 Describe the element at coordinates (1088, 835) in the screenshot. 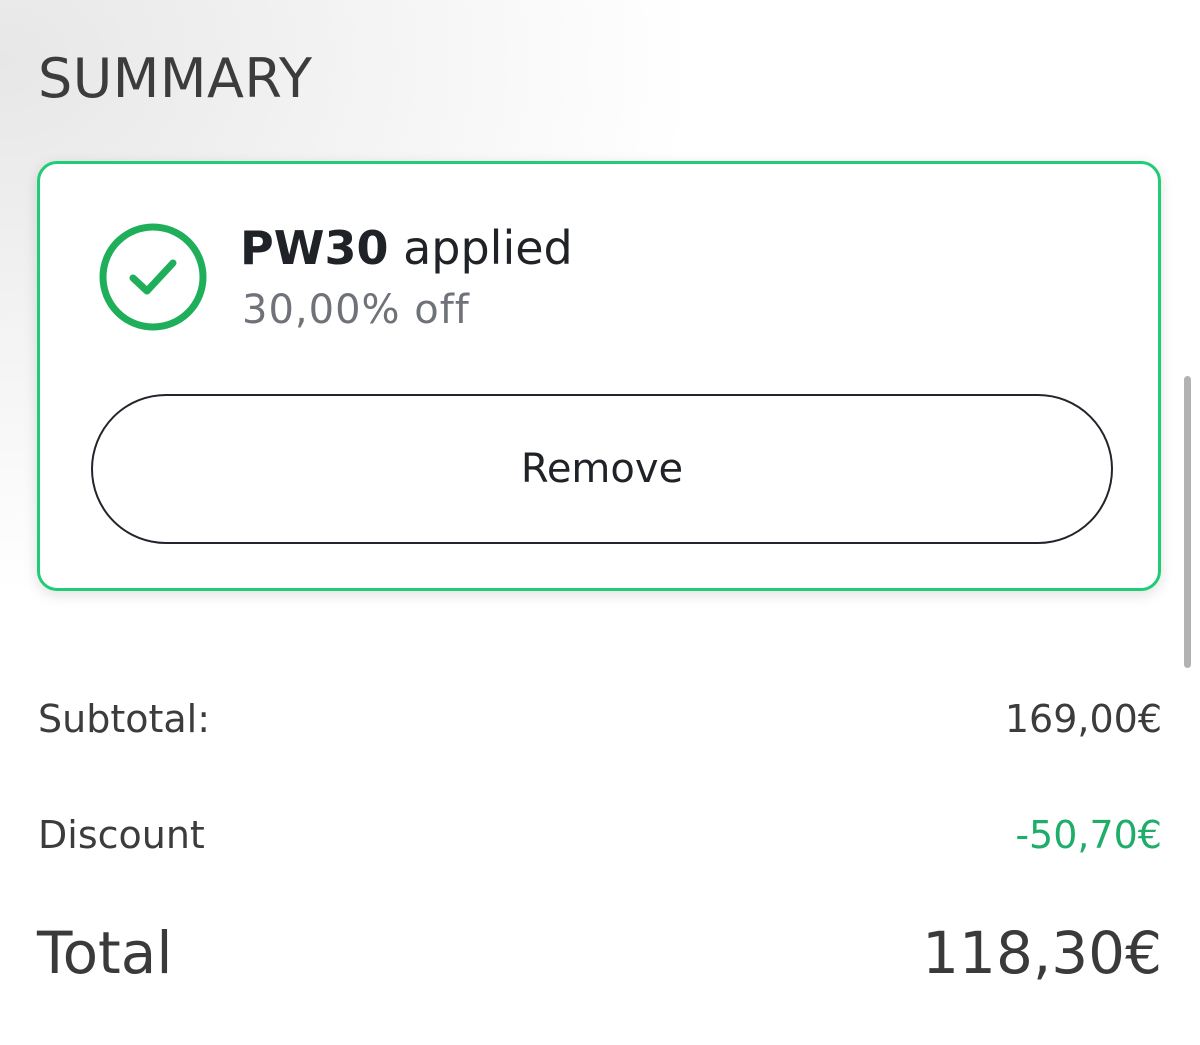

I see `discount-value: -50,70€` at that location.